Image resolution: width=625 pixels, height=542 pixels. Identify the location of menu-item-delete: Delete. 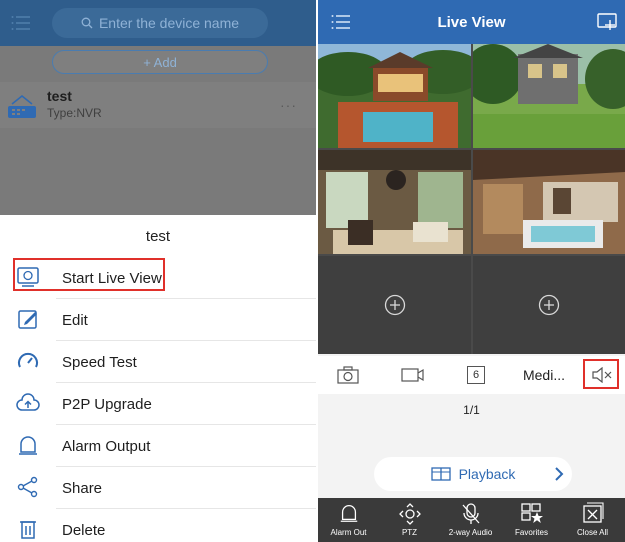
(158, 525).